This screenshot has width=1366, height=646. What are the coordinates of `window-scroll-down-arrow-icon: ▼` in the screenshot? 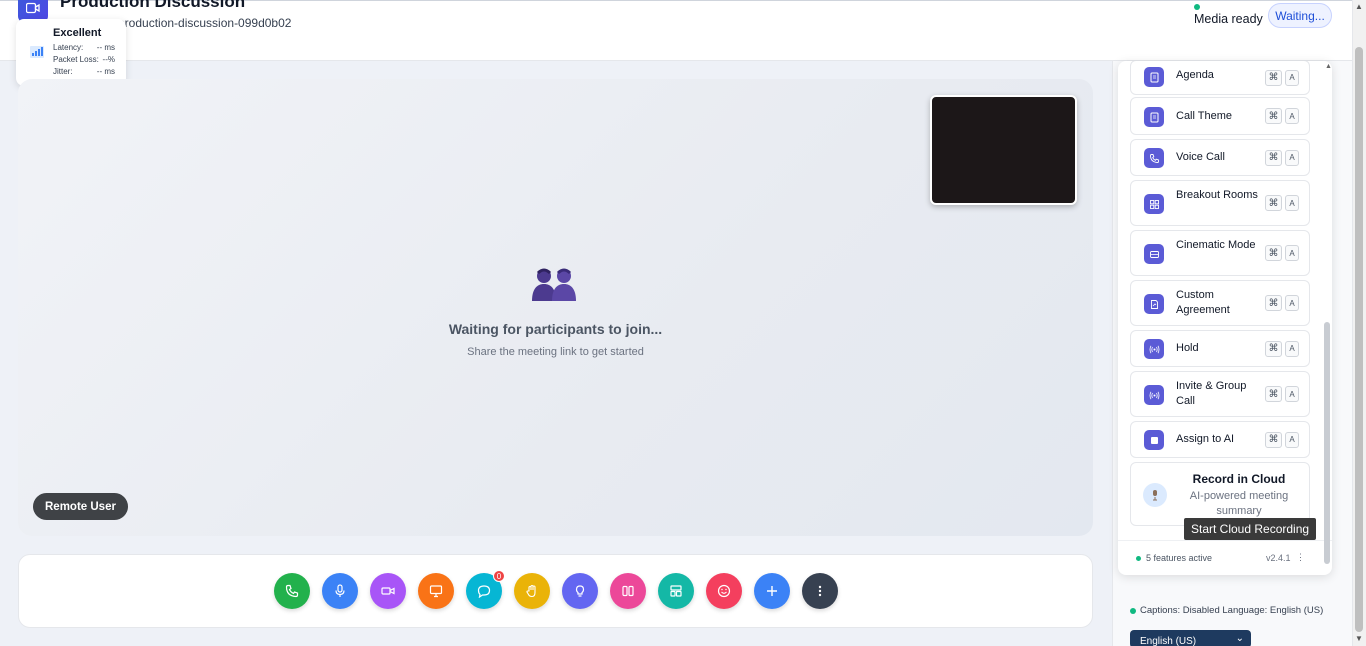 It's located at (1359, 638).